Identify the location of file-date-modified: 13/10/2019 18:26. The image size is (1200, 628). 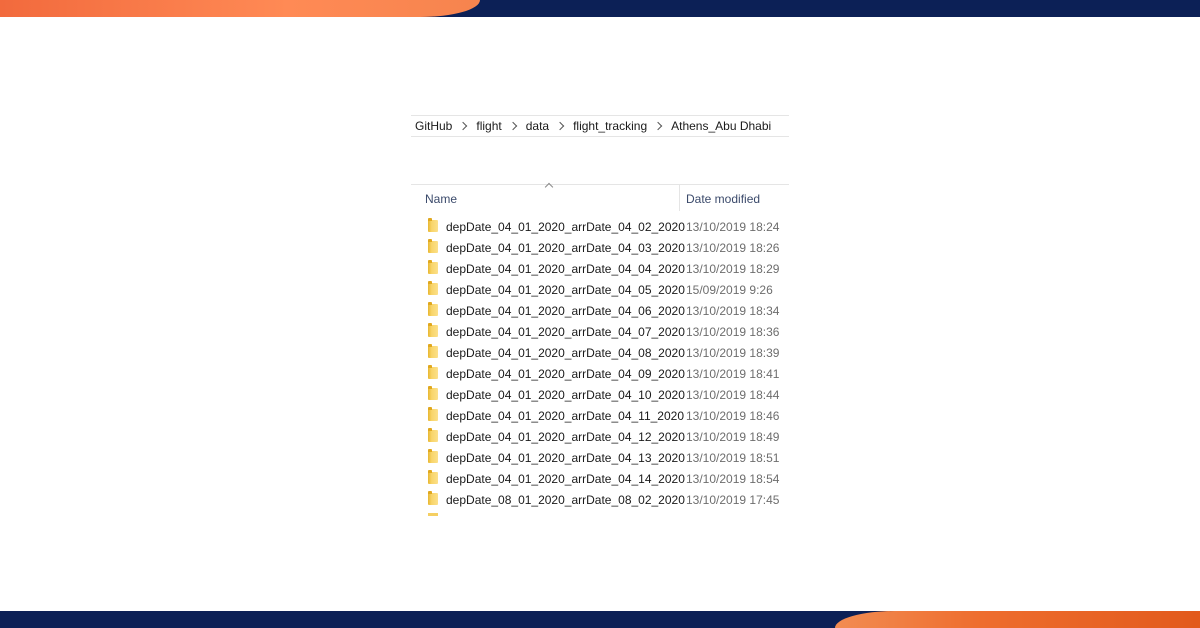
(733, 248).